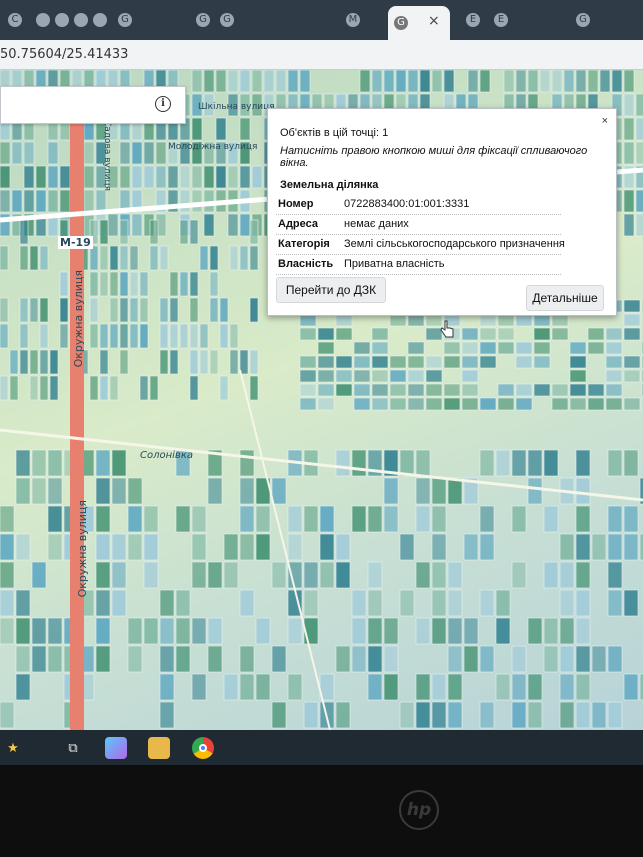 The image size is (643, 857). I want to click on browser-tab: G, so click(583, 20).